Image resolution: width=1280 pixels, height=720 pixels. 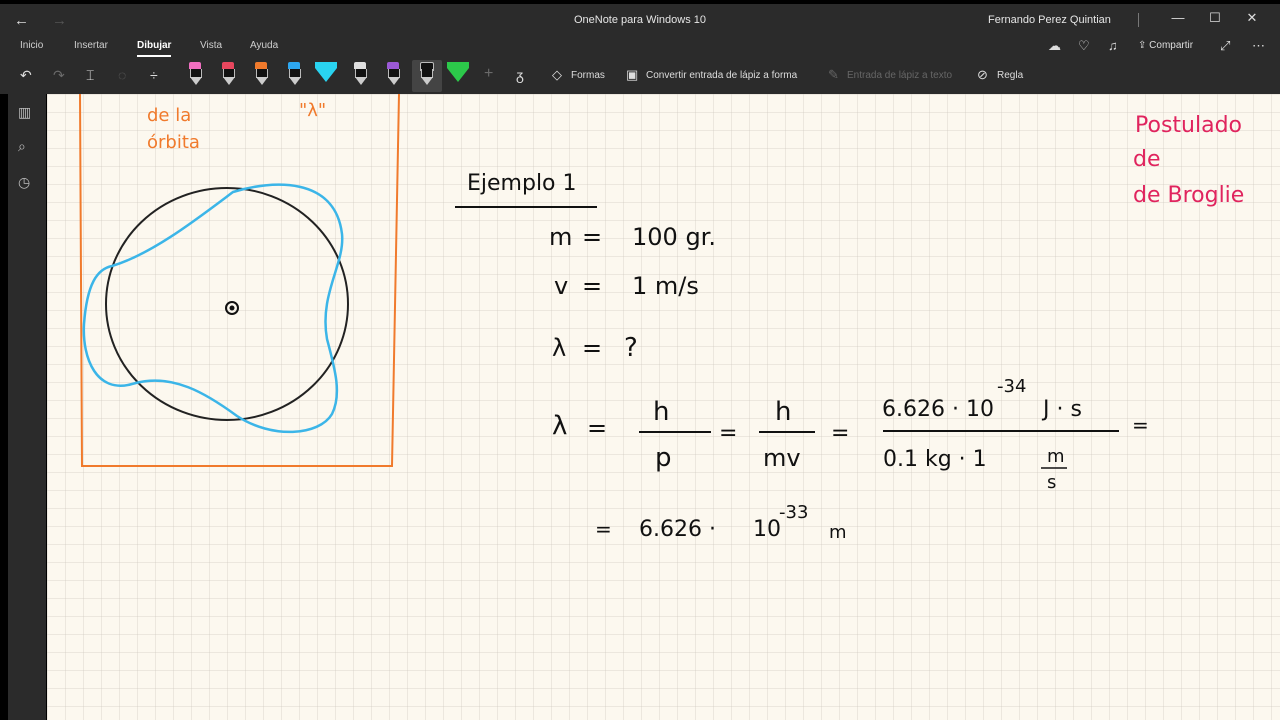 I want to click on side-note-line1: Postulado, so click(x=1188, y=125).